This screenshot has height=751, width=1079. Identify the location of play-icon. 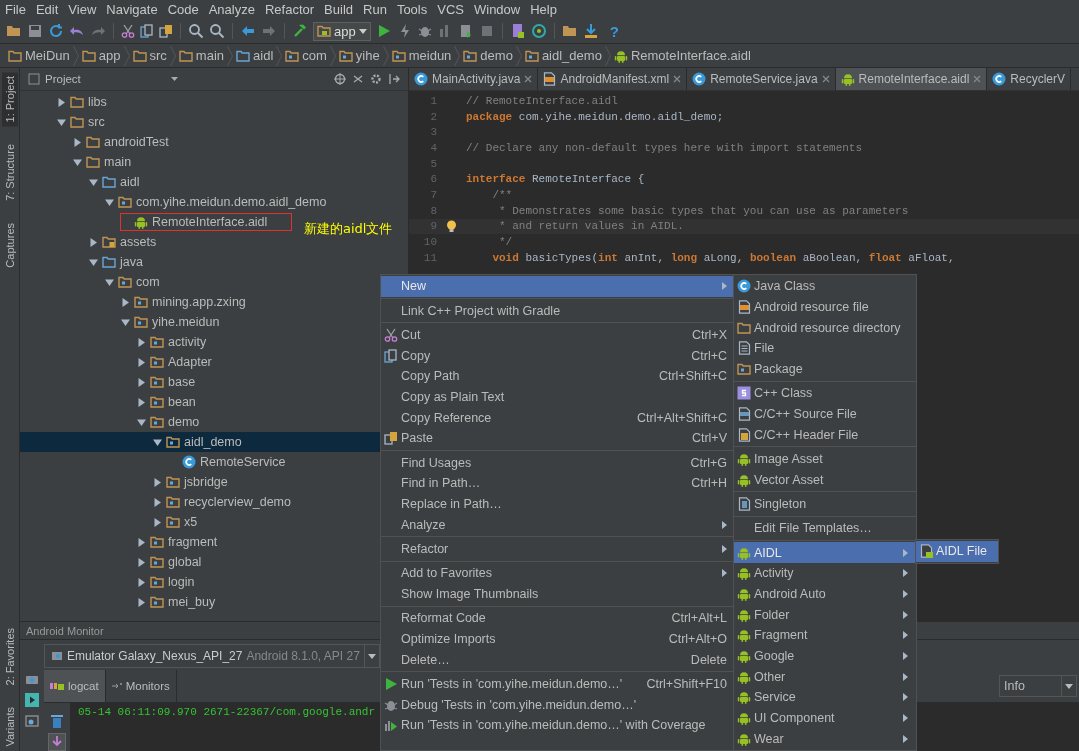
(32, 700).